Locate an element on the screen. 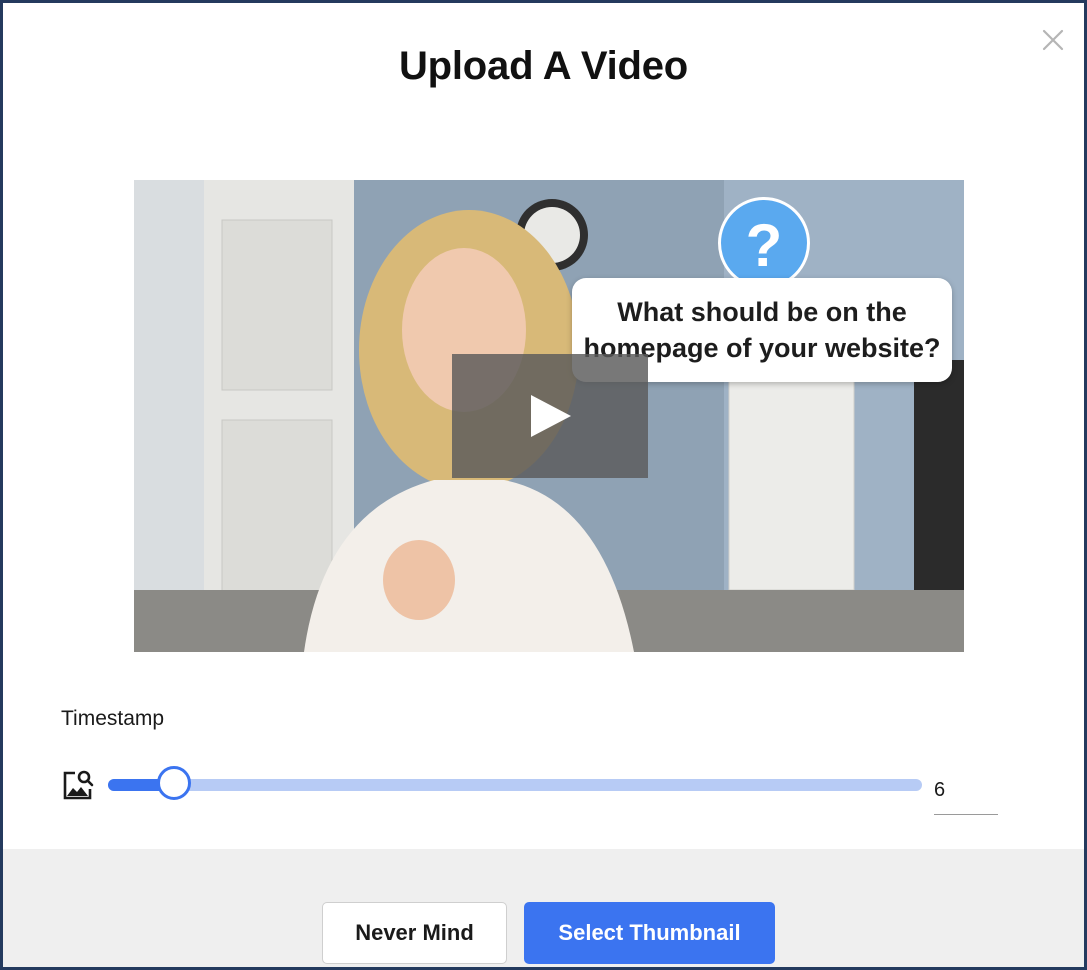  timestamp-slider is located at coordinates (515, 783).